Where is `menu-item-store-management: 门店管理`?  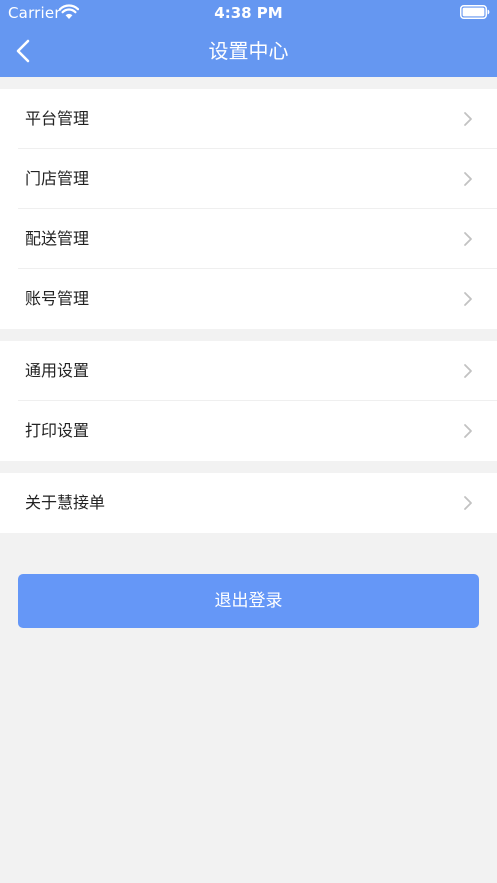 menu-item-store-management: 门店管理 is located at coordinates (248, 179).